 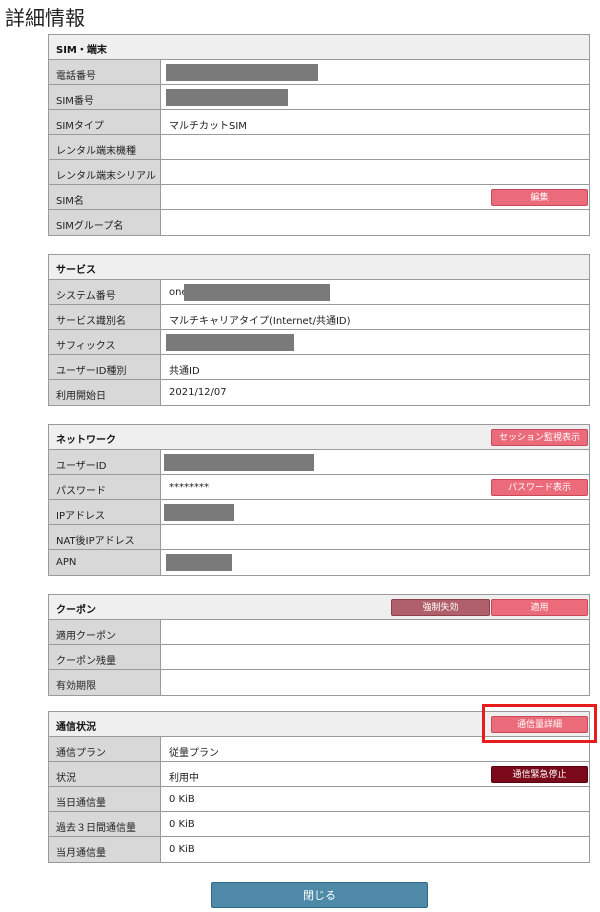 I want to click on status-label: 状況, so click(x=105, y=774).